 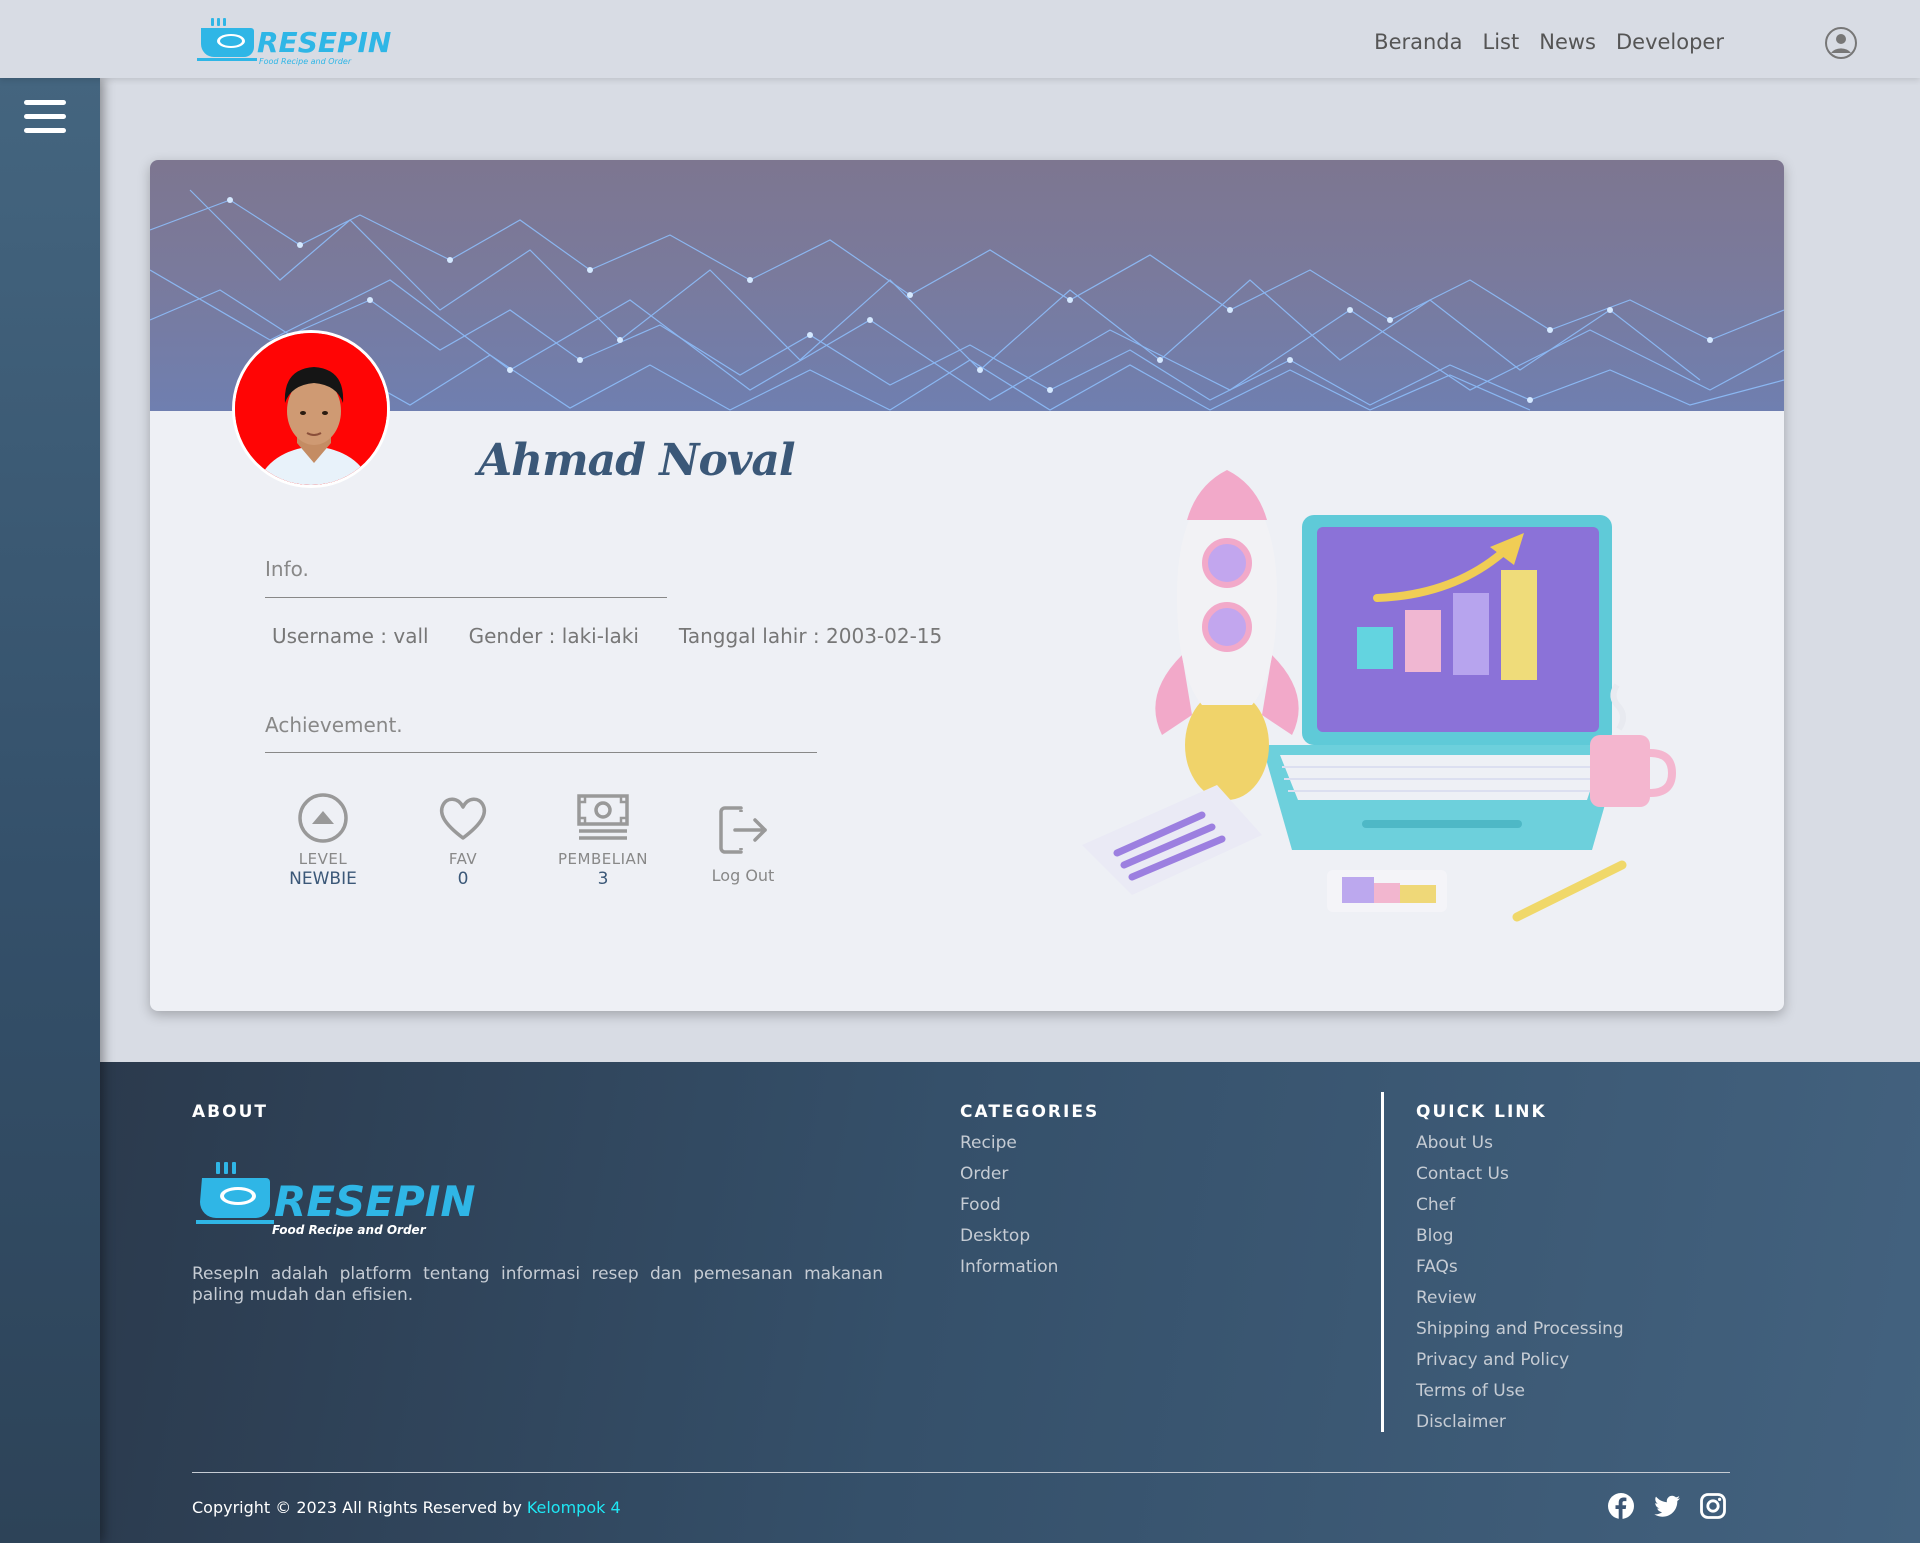 What do you see at coordinates (466, 597) in the screenshot?
I see `info-divider` at bounding box center [466, 597].